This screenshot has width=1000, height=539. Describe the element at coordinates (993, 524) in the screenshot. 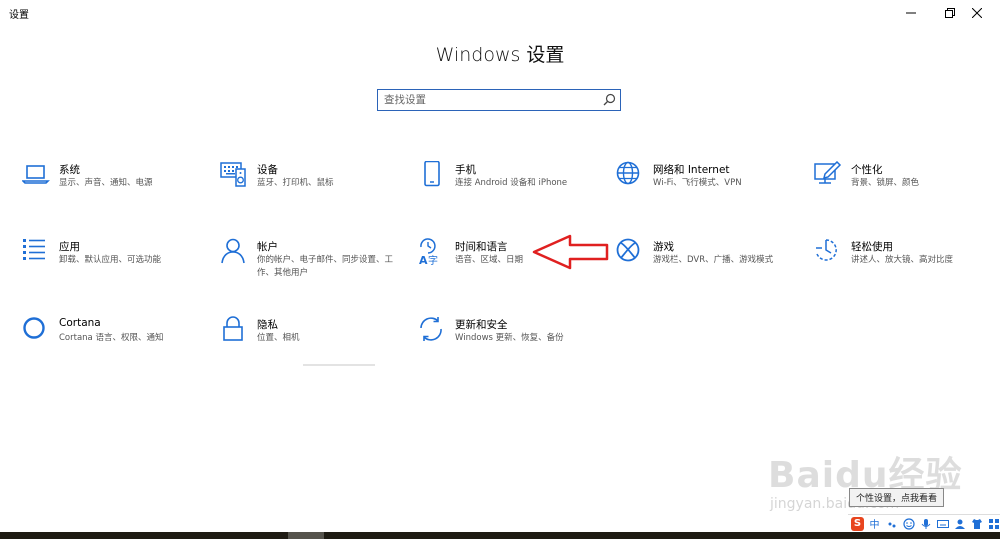

I see `toolbox-grid-icon` at that location.